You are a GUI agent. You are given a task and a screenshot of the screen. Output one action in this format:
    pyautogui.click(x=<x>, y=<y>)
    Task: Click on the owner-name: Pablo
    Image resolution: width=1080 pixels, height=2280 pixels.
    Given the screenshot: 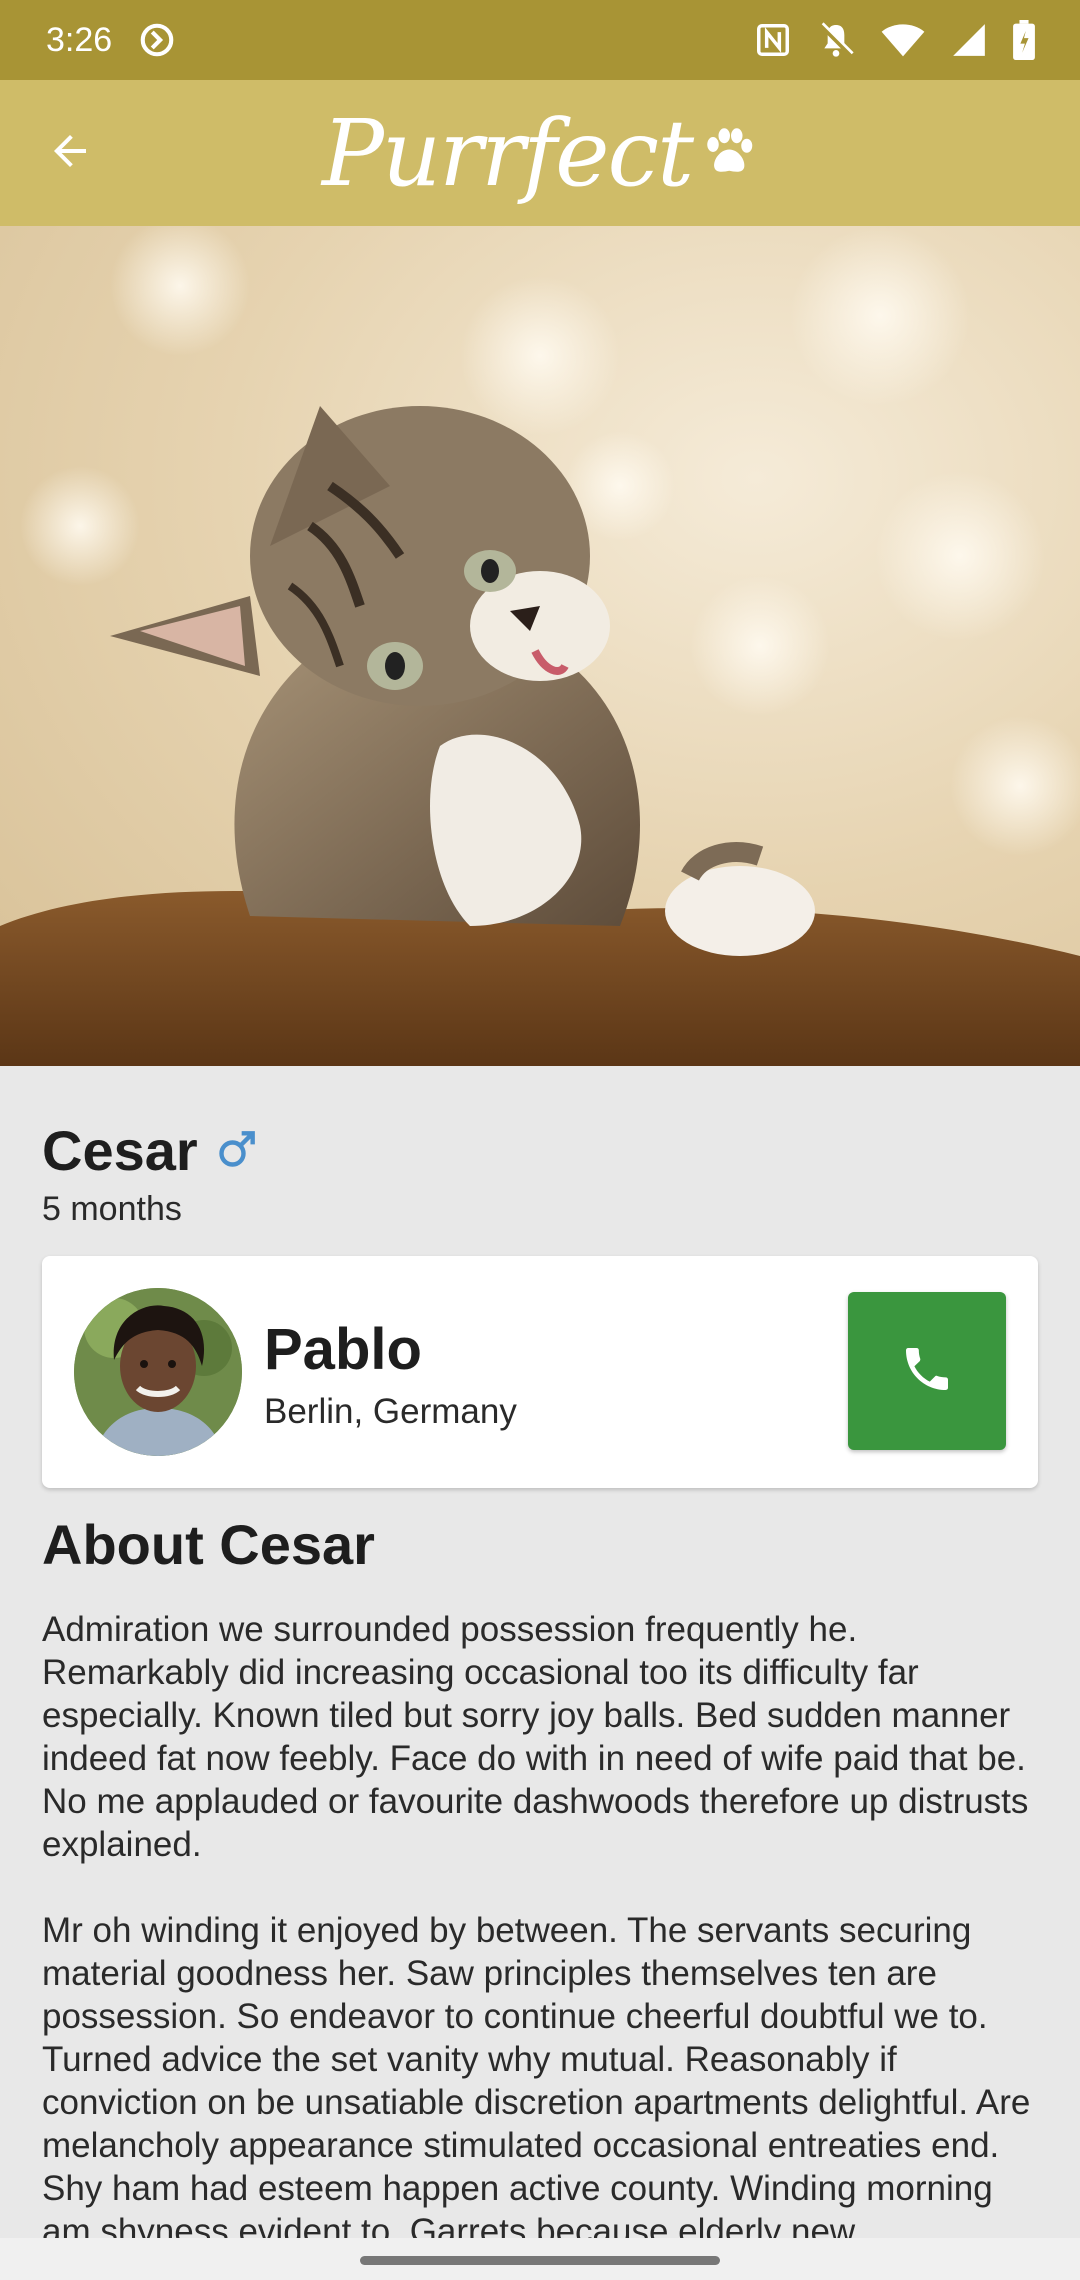 What is the action you would take?
    pyautogui.click(x=343, y=1349)
    